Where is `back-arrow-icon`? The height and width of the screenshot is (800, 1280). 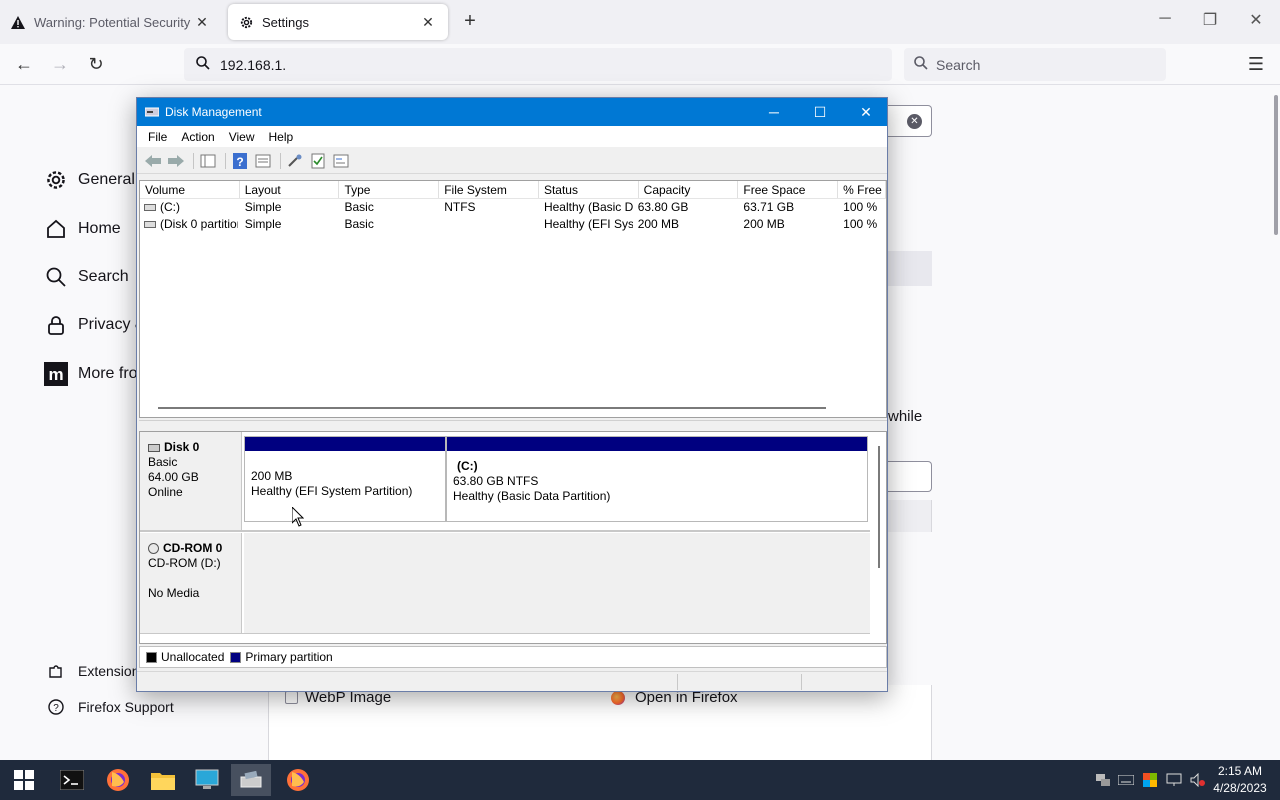 back-arrow-icon is located at coordinates (153, 161).